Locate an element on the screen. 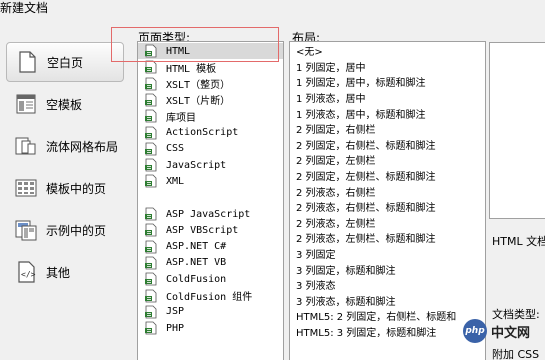 This screenshot has height=360, width=545. category-sample-page: 示例中的页 is located at coordinates (65, 230).